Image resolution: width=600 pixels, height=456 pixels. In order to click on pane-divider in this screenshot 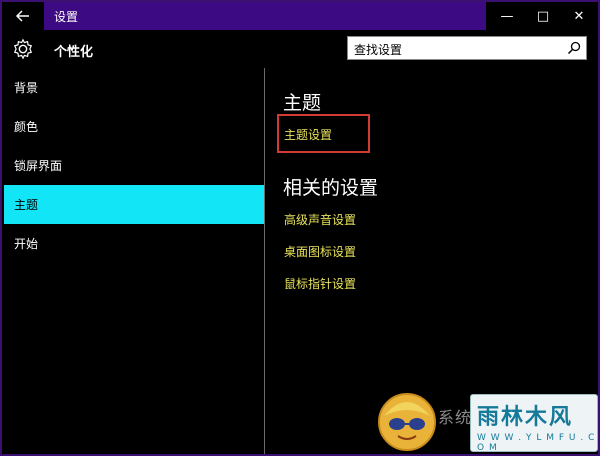, I will do `click(264, 261)`.